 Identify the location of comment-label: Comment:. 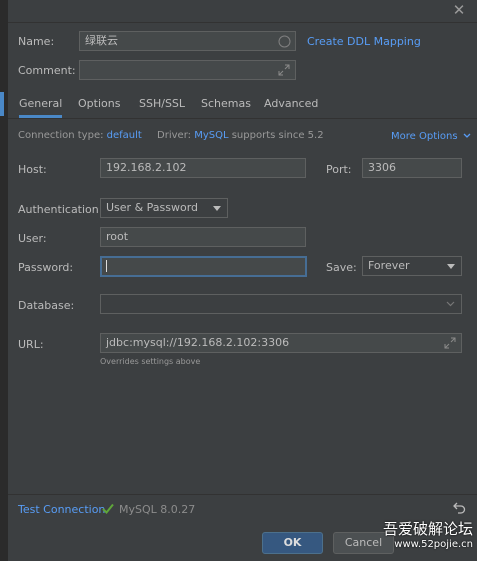
(47, 70).